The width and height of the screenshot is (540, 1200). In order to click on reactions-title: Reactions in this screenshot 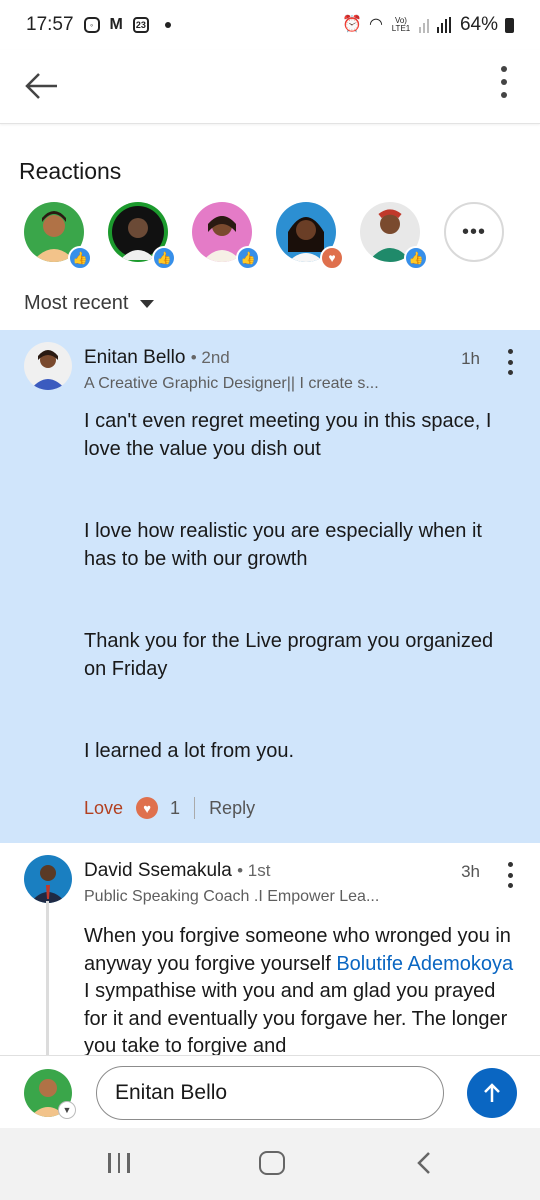, I will do `click(70, 171)`.